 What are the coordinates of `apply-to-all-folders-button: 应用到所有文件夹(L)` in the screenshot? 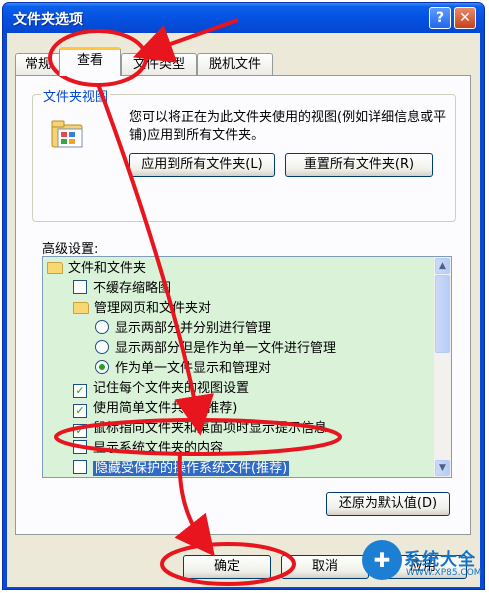 It's located at (202, 165).